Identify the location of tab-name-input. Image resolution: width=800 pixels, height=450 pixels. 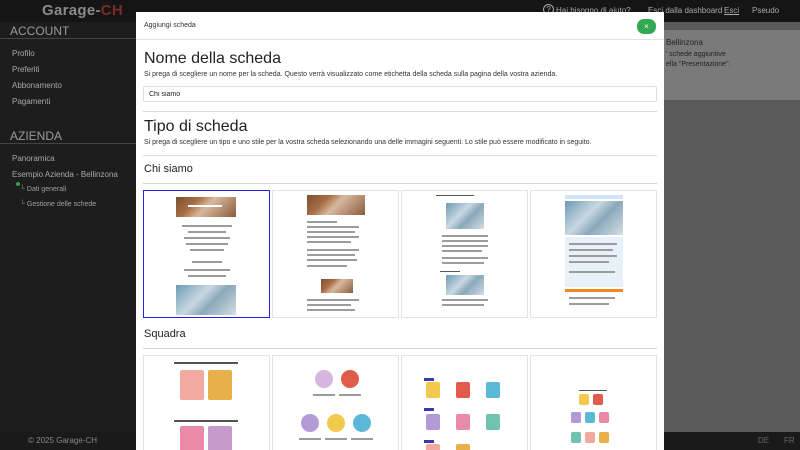
(400, 94).